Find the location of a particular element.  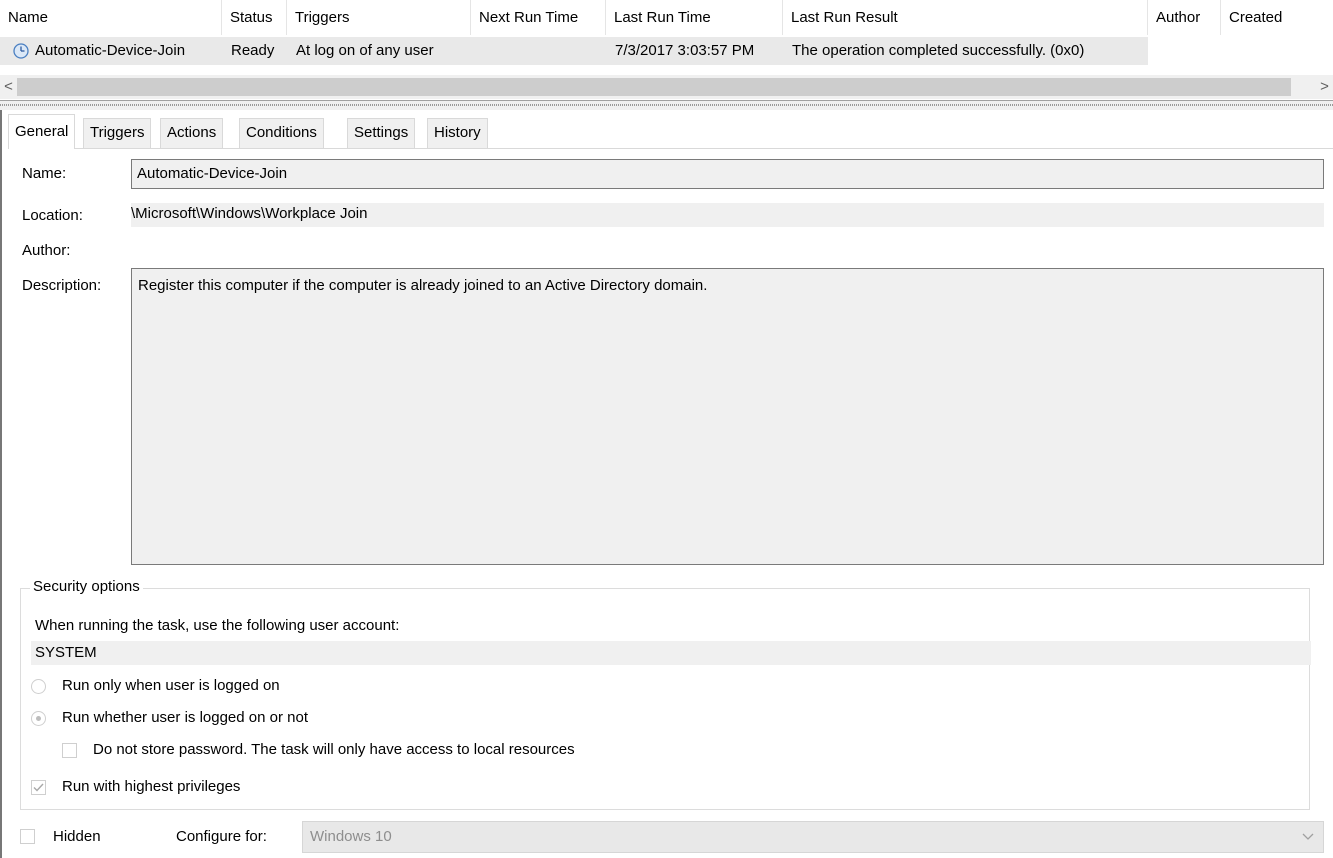

location-value: \Microsoft\Windows\Workplace Join is located at coordinates (249, 213).